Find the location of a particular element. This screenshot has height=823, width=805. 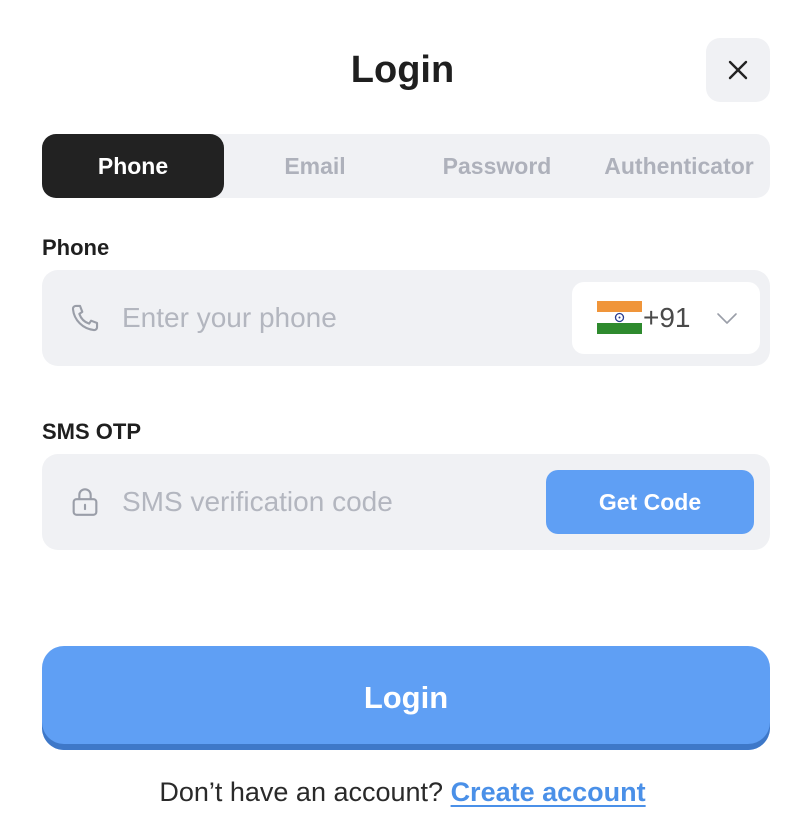

create-account-link: Create account is located at coordinates (548, 792).